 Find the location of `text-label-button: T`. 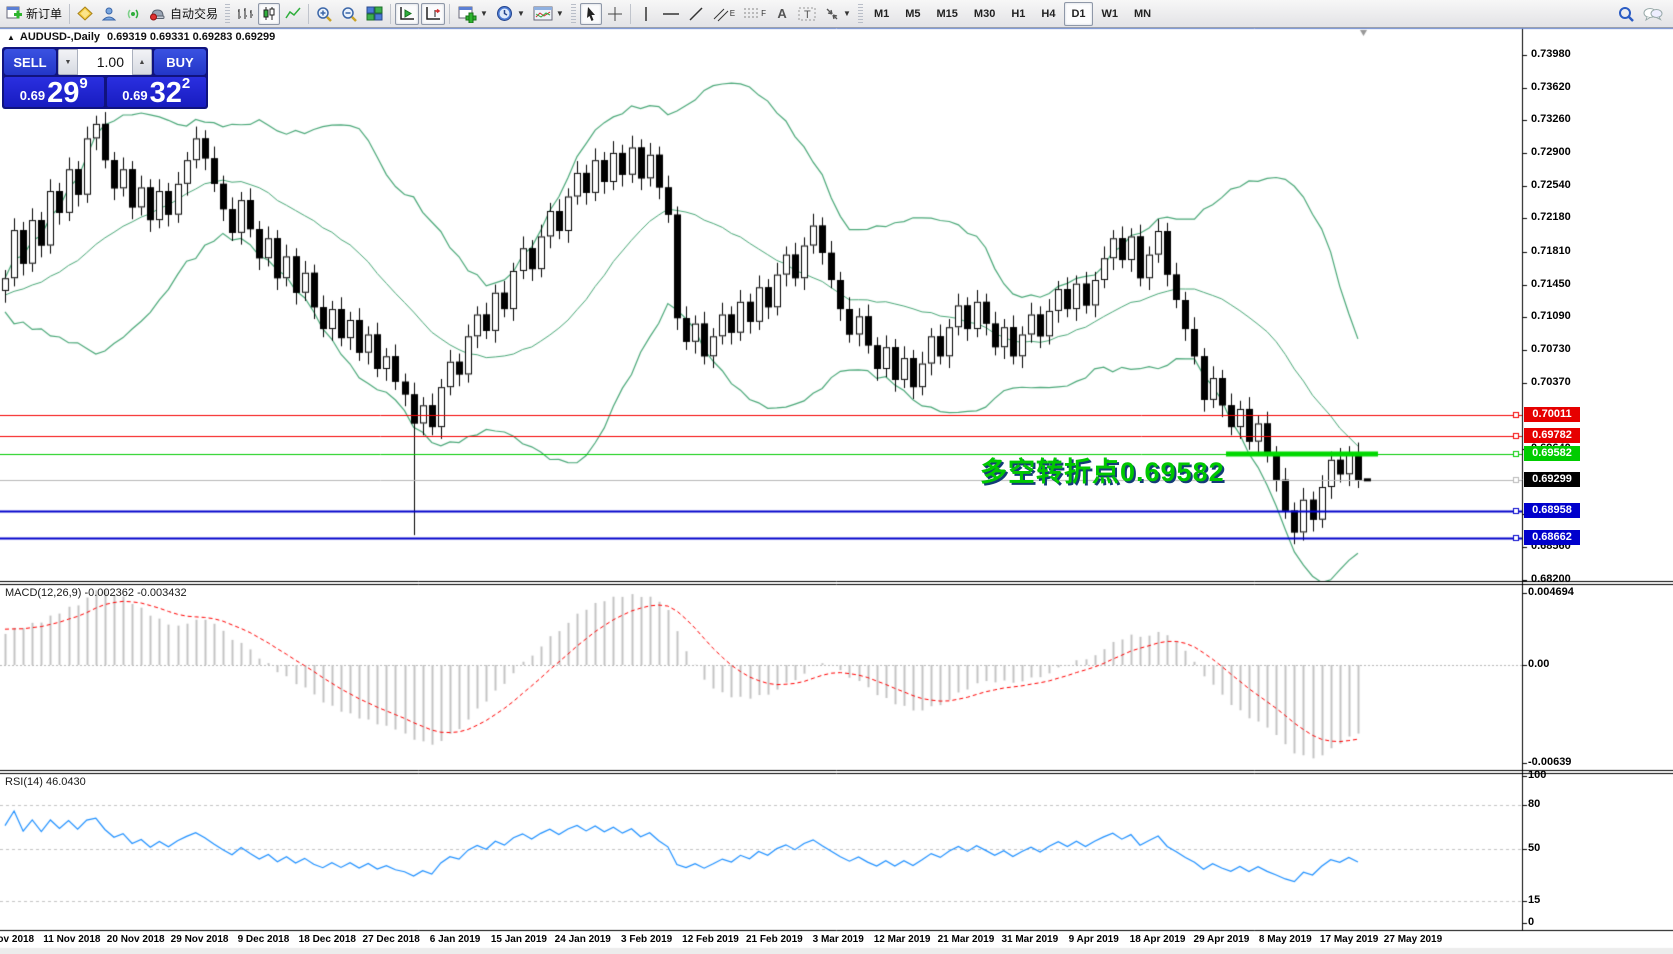

text-label-button: T is located at coordinates (807, 14).